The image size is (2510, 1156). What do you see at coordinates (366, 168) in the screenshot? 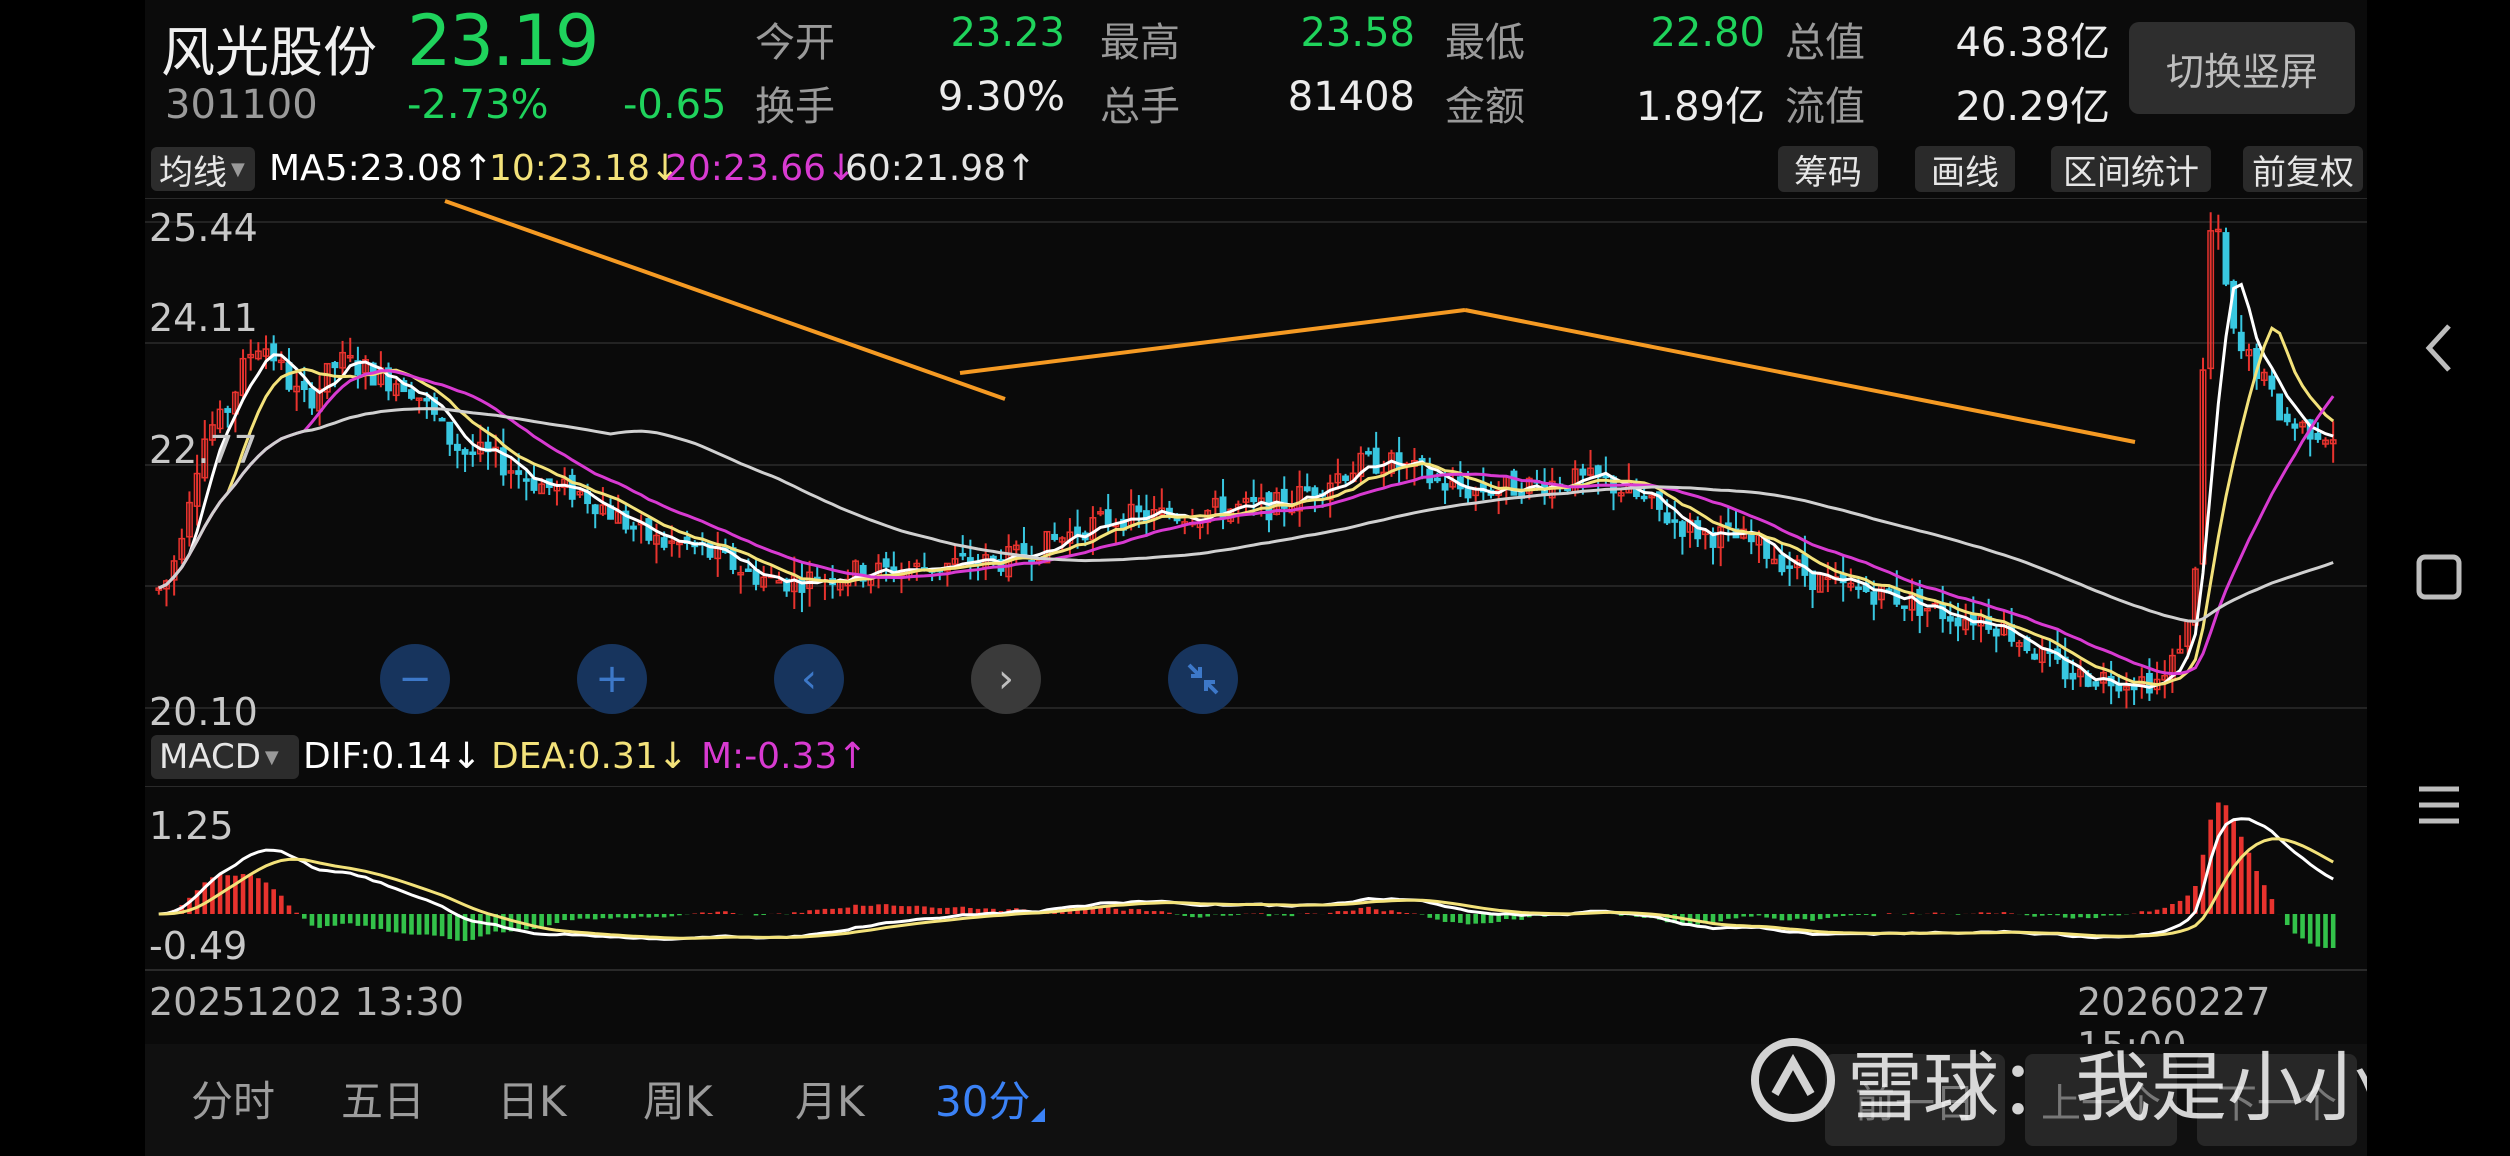
I see `ma5-value: MA5:23.08` at bounding box center [366, 168].